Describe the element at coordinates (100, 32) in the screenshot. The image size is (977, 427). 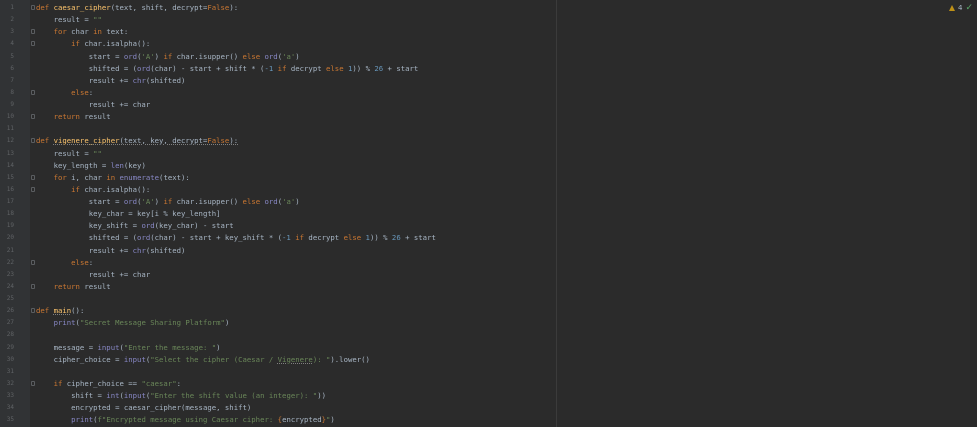
I see `code-token: in` at that location.